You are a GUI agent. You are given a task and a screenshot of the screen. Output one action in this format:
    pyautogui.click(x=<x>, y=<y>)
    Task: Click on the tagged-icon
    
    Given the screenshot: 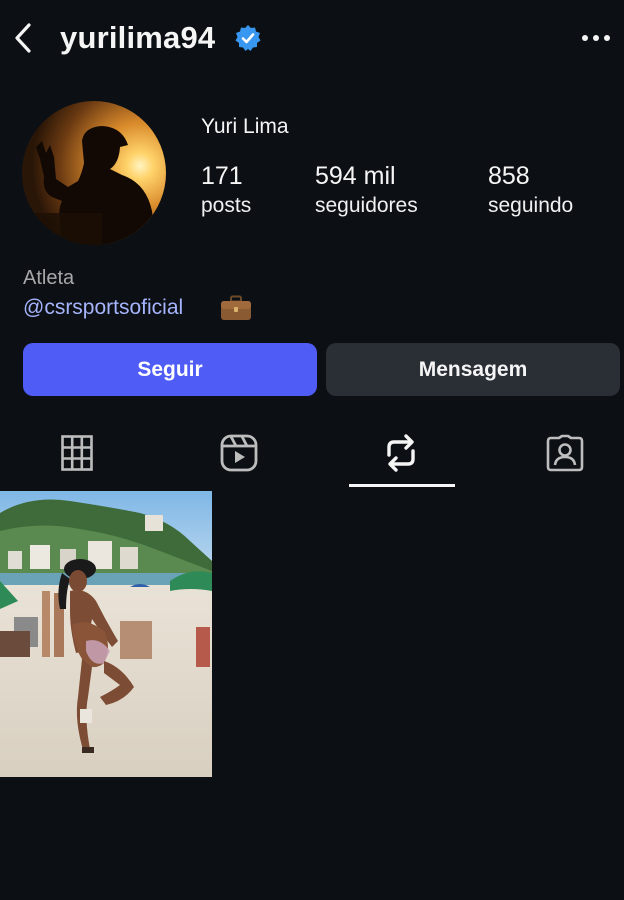 What is the action you would take?
    pyautogui.click(x=565, y=453)
    